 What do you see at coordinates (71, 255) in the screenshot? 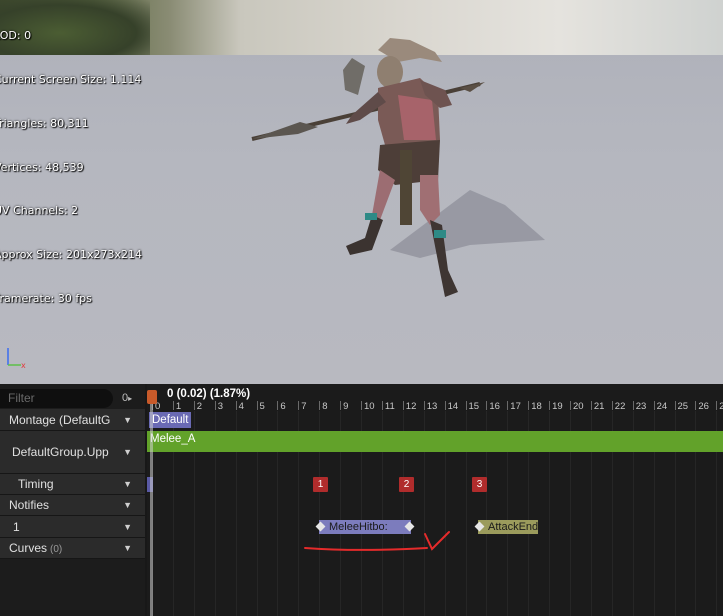
I see `stat-approx-size: Approx Size: 201x273x214` at bounding box center [71, 255].